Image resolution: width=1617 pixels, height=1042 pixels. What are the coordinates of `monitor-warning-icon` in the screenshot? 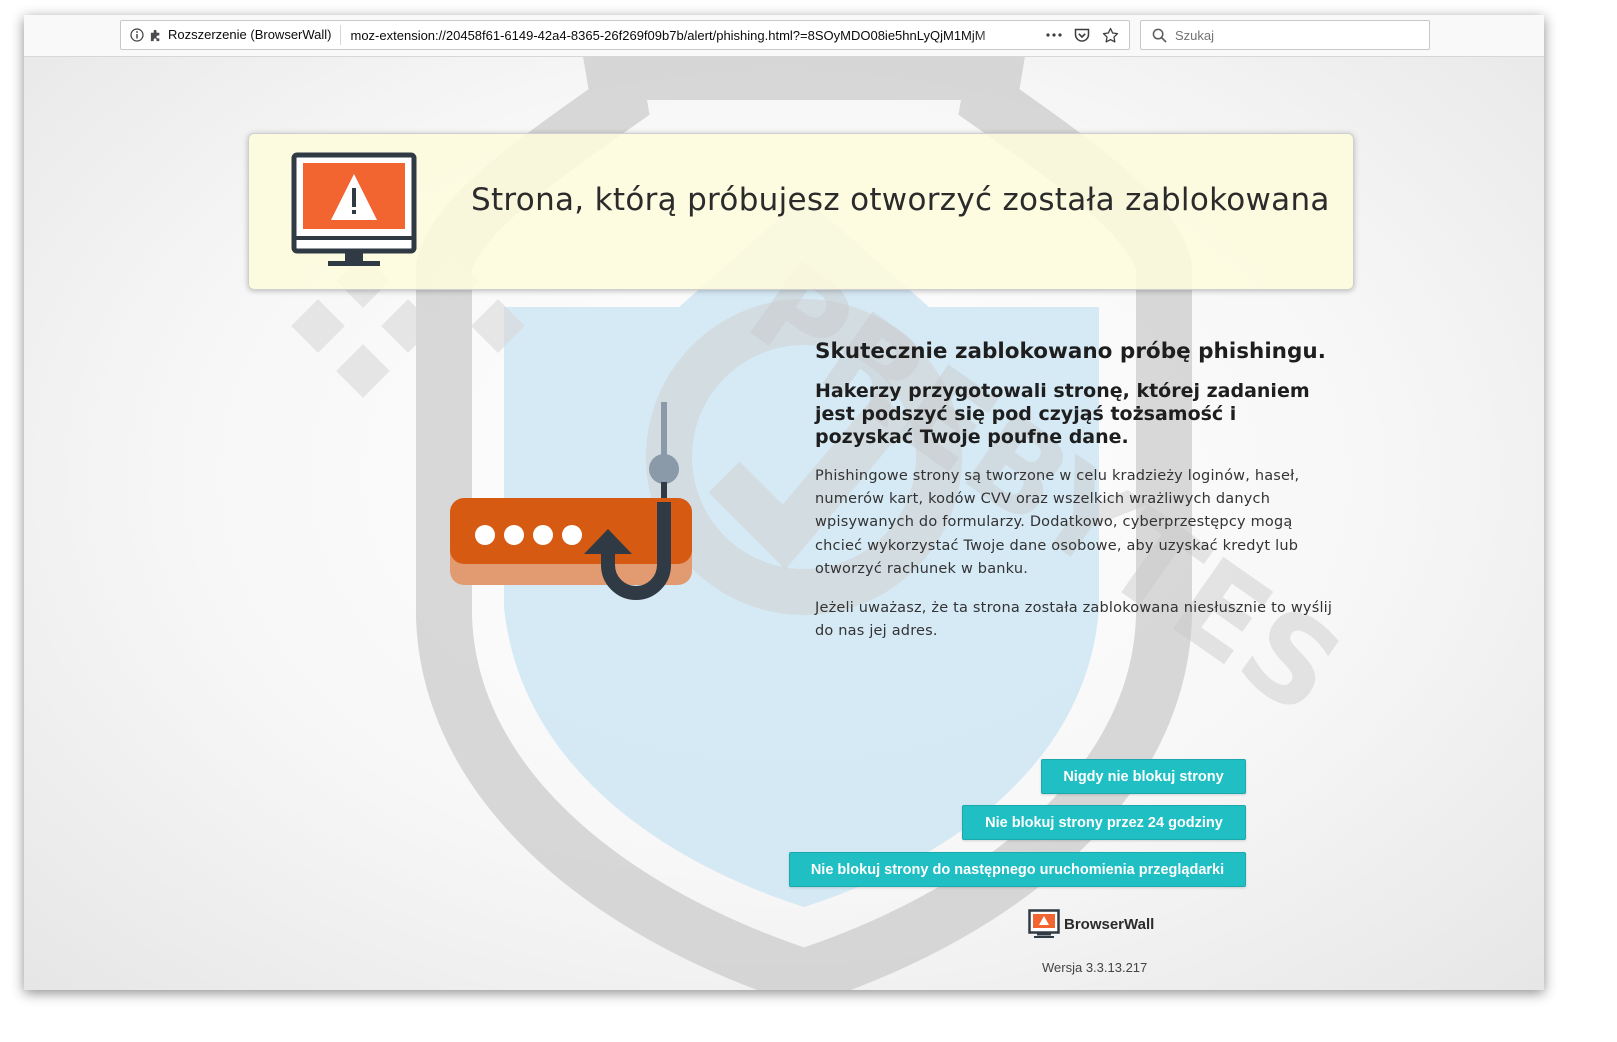 It's located at (354, 209).